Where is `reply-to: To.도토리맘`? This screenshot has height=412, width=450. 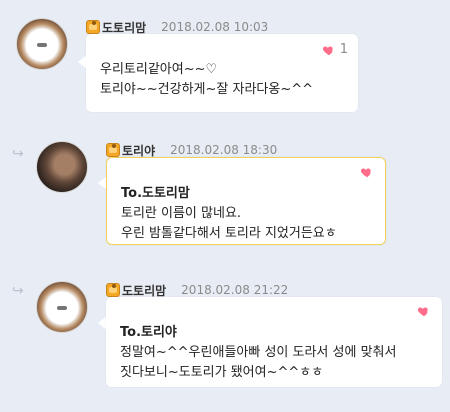
reply-to: To.도토리맘 is located at coordinates (246, 194).